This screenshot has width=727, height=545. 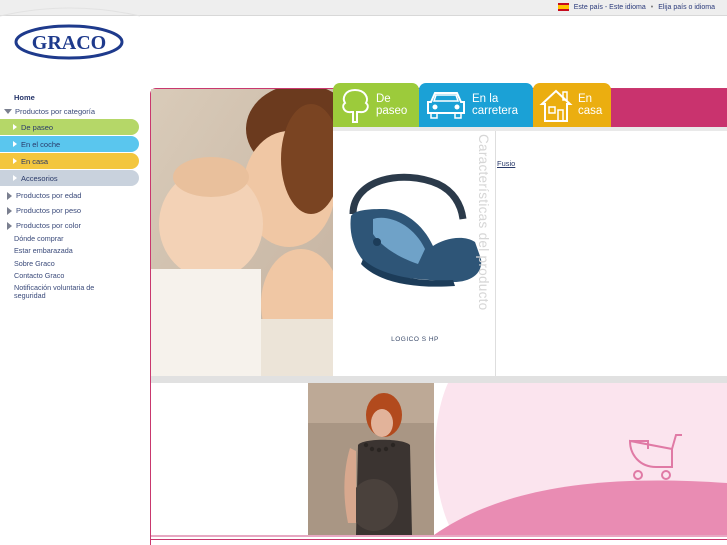 What do you see at coordinates (242, 232) in the screenshot?
I see `hero-photo-children` at bounding box center [242, 232].